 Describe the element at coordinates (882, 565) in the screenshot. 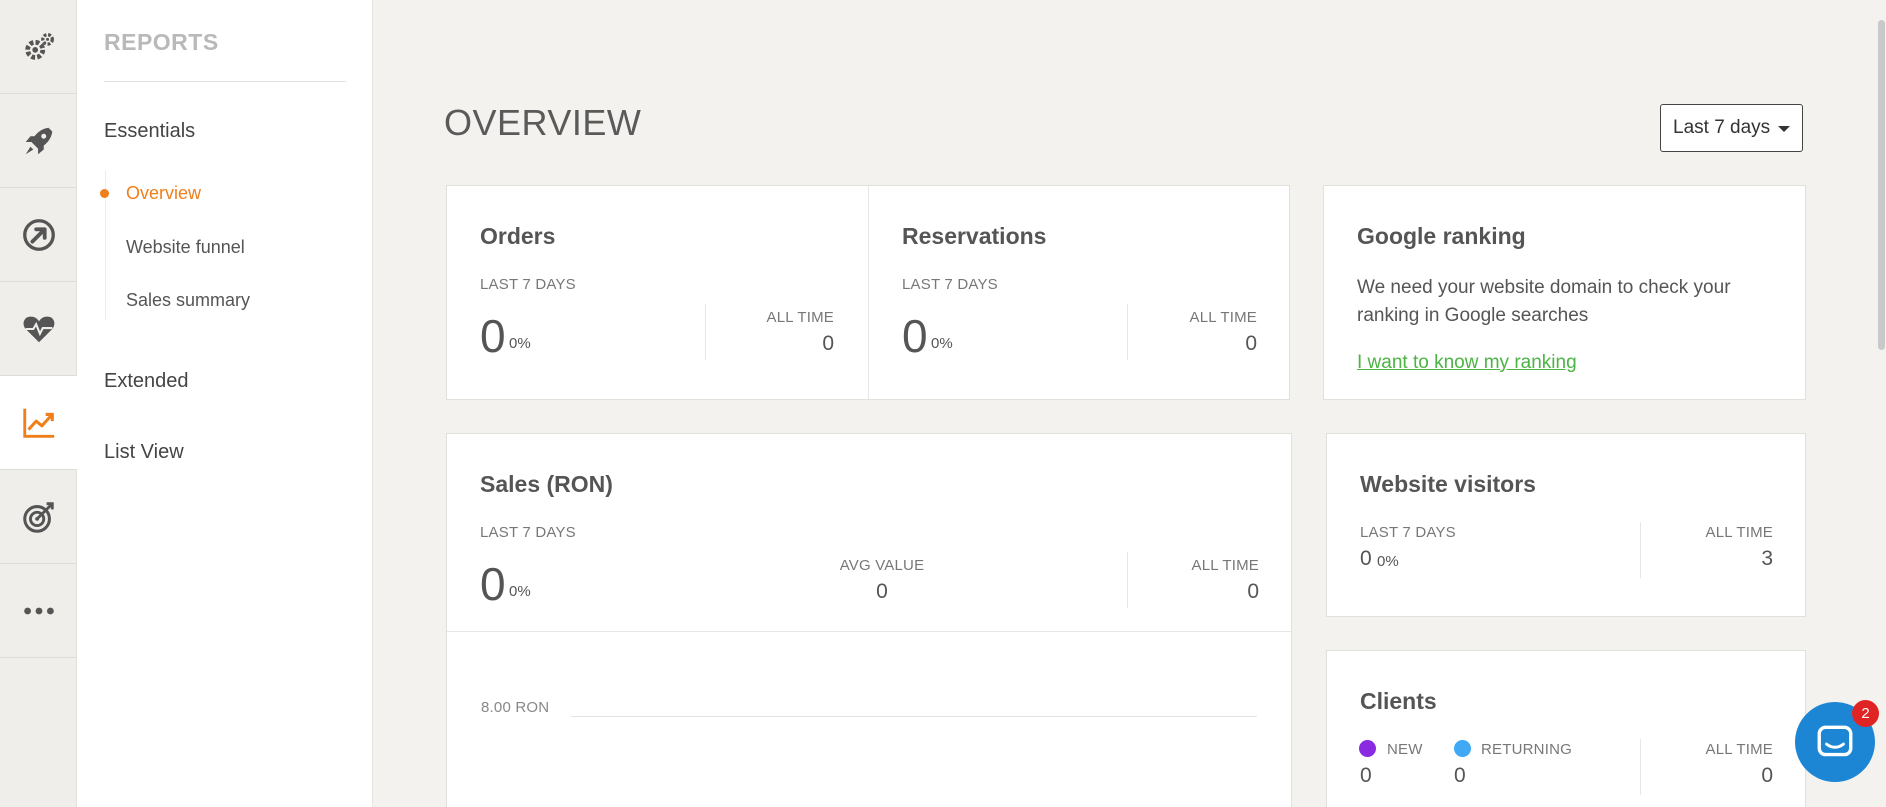

I see `sales-avg-label: AVG VALUE` at that location.